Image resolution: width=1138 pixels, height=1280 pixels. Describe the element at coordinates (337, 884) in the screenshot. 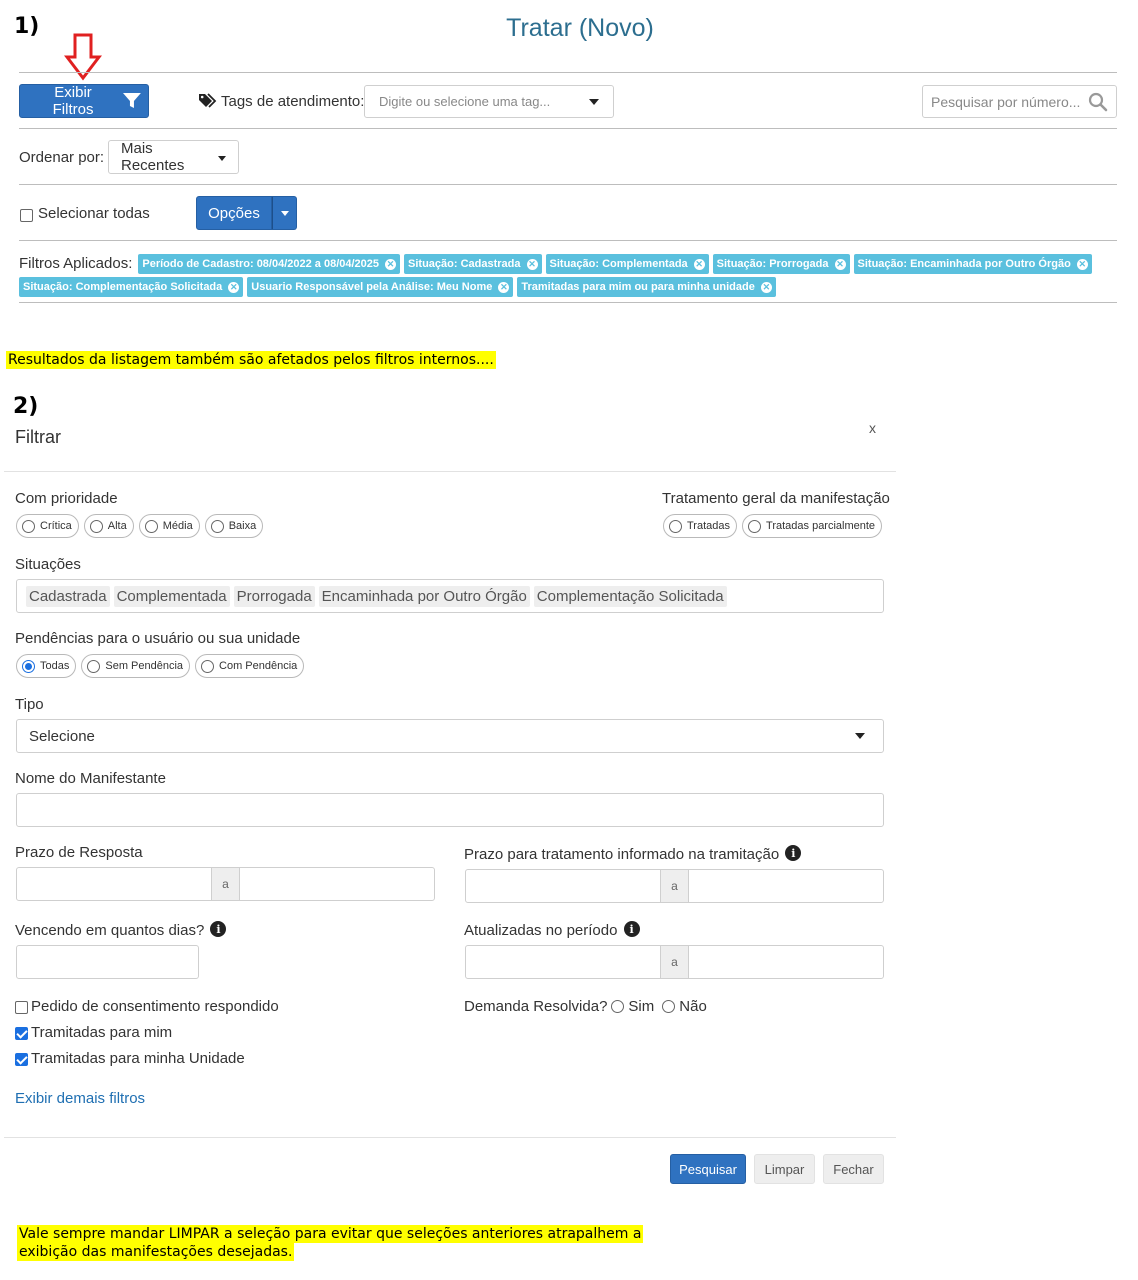

I see `deadline-to-input` at that location.